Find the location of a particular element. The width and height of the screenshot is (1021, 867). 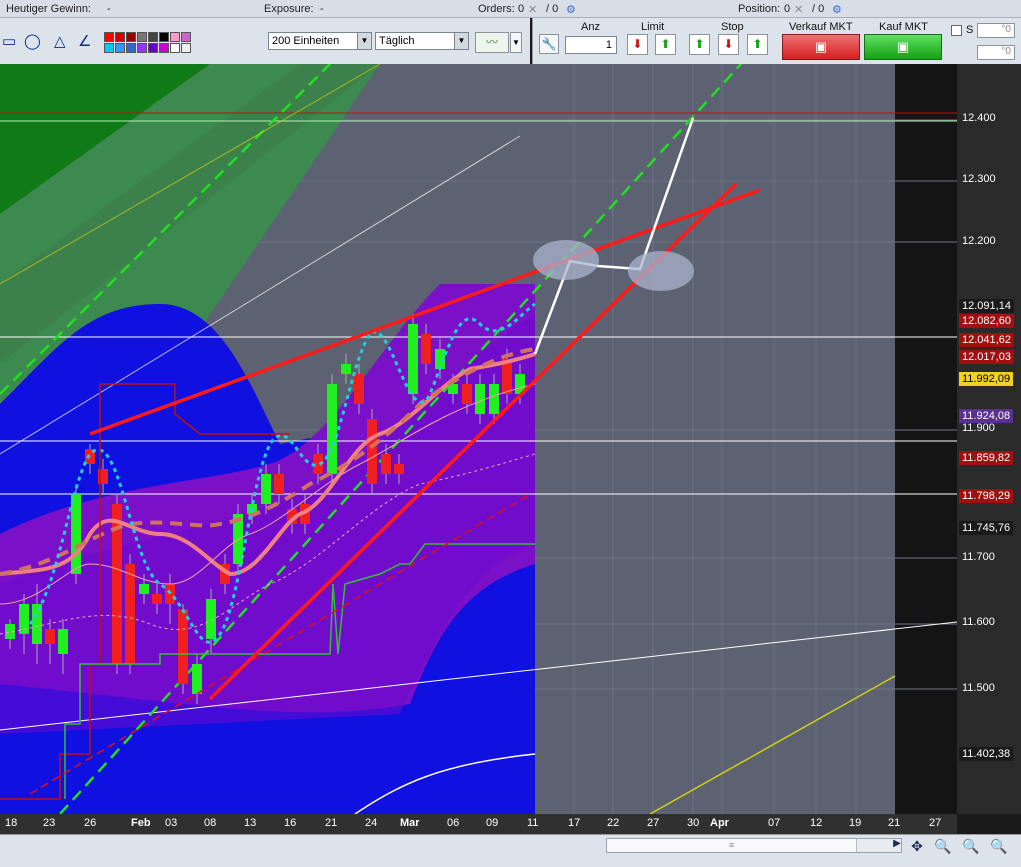

indicator-dropdown: ▼ is located at coordinates (516, 42).